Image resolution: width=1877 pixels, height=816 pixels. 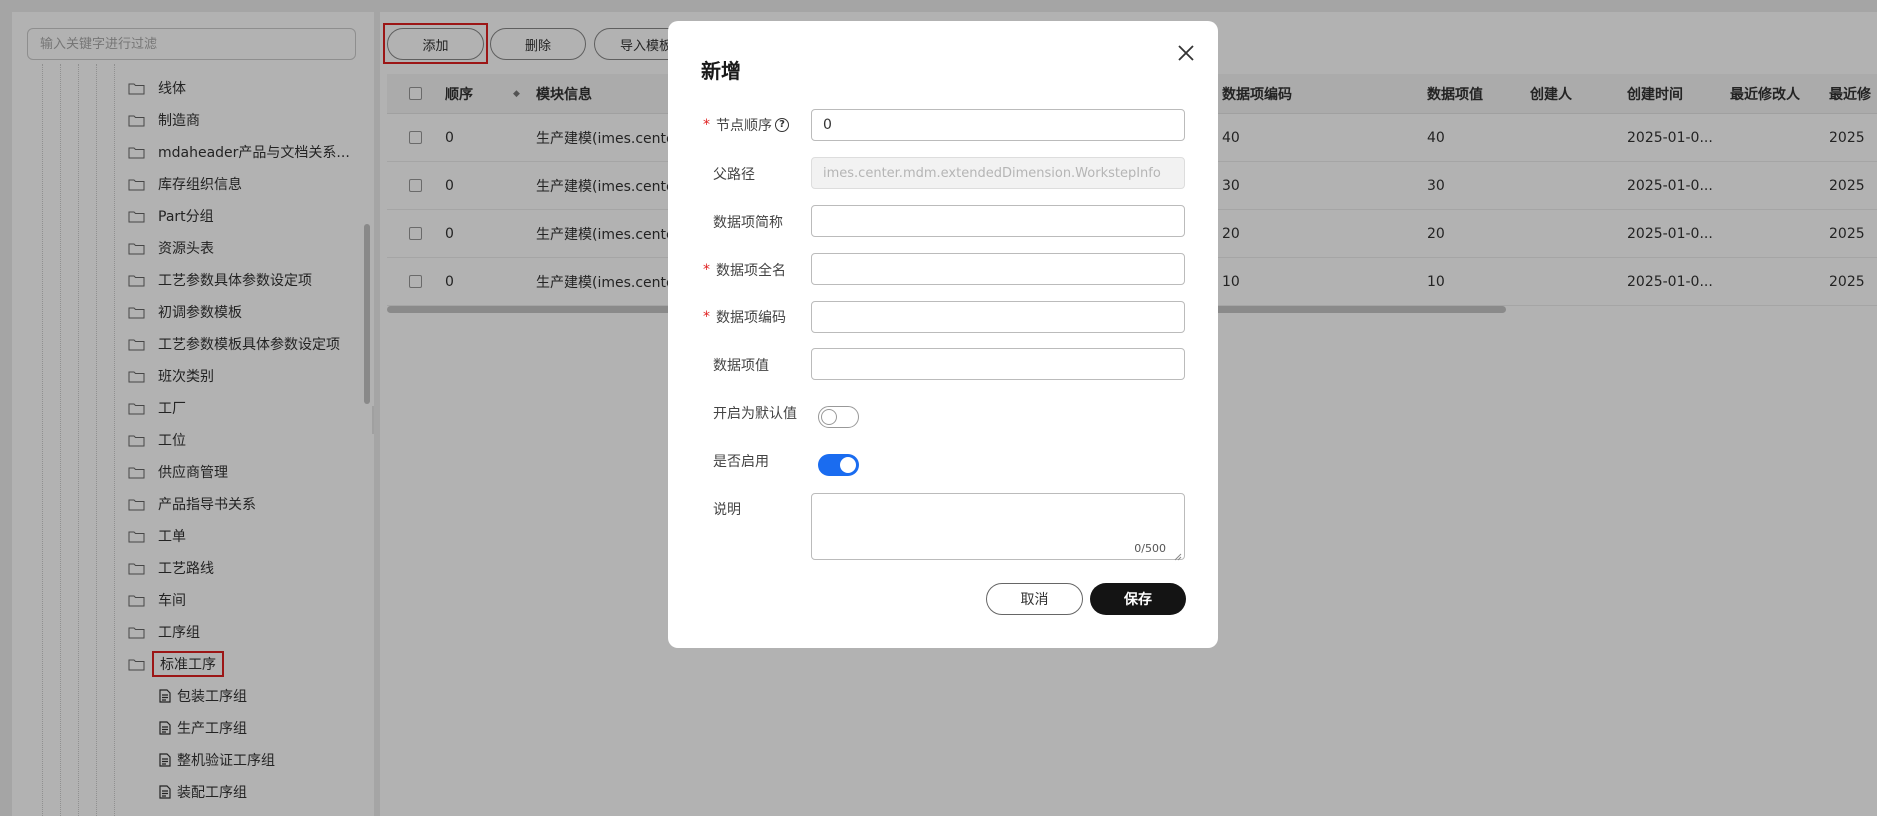 I want to click on code-label: * 数据项编码, so click(x=744, y=317).